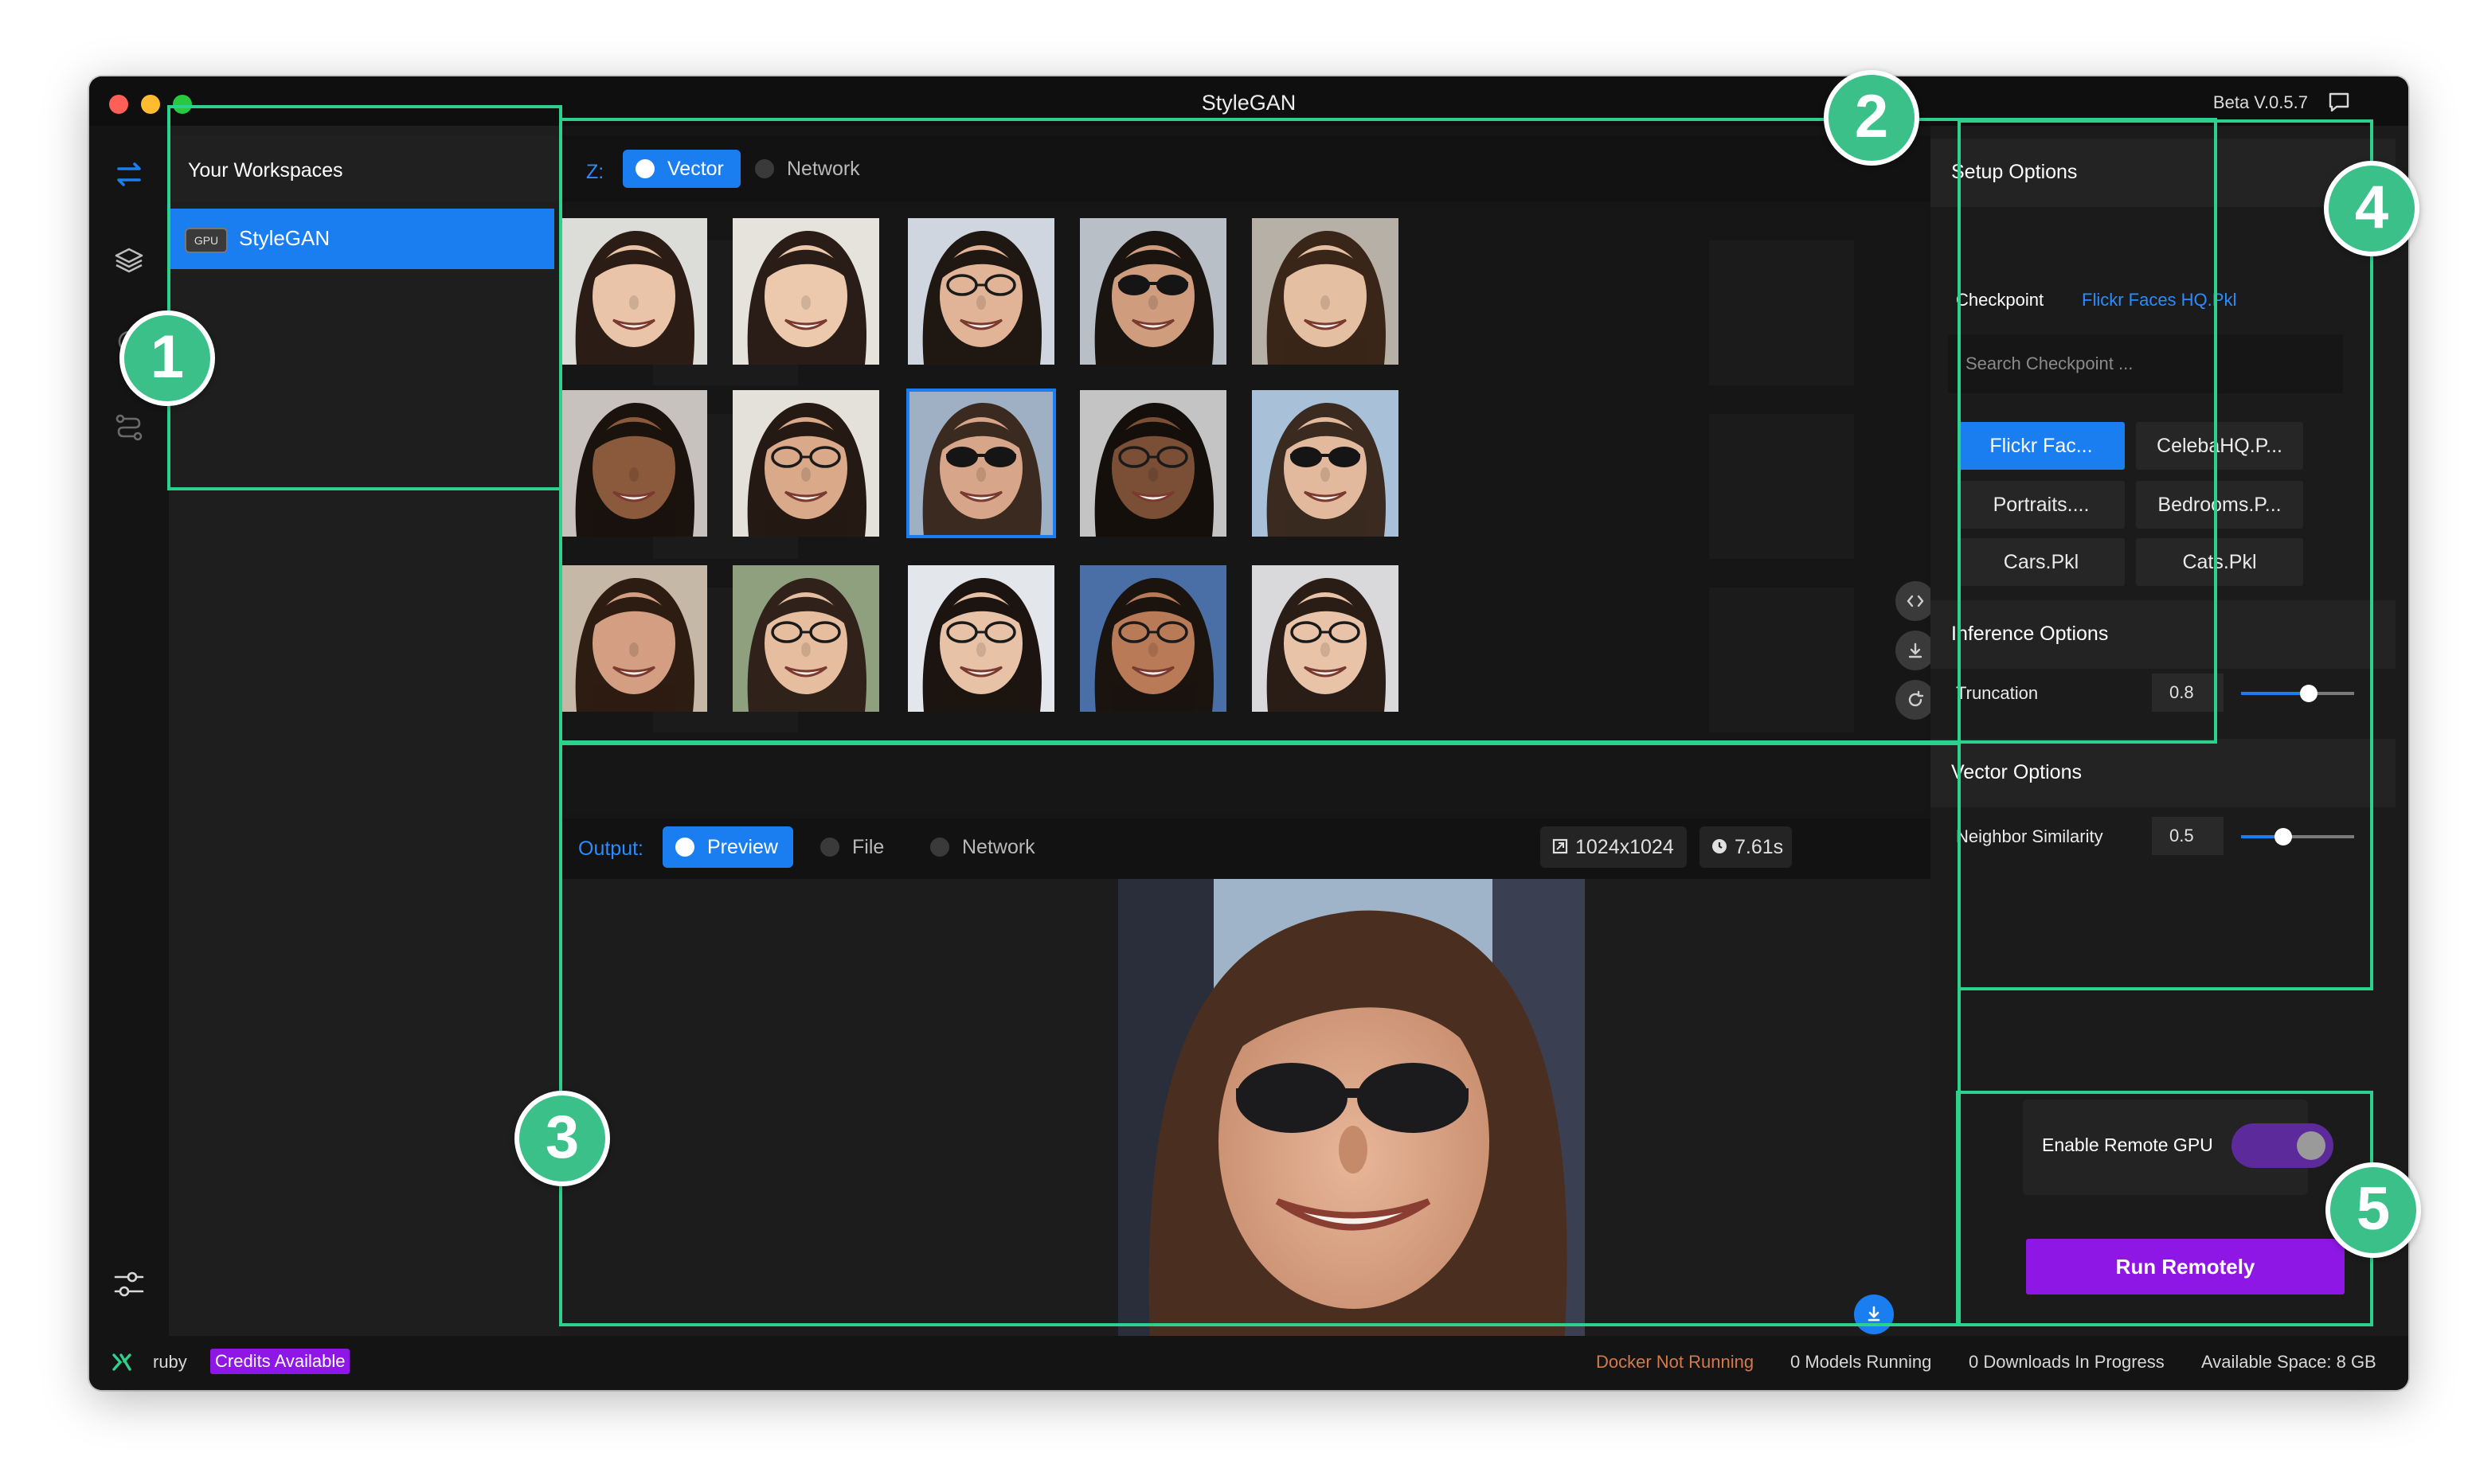 The image size is (2472, 1484). I want to click on callout-5: 5, so click(2373, 1210).